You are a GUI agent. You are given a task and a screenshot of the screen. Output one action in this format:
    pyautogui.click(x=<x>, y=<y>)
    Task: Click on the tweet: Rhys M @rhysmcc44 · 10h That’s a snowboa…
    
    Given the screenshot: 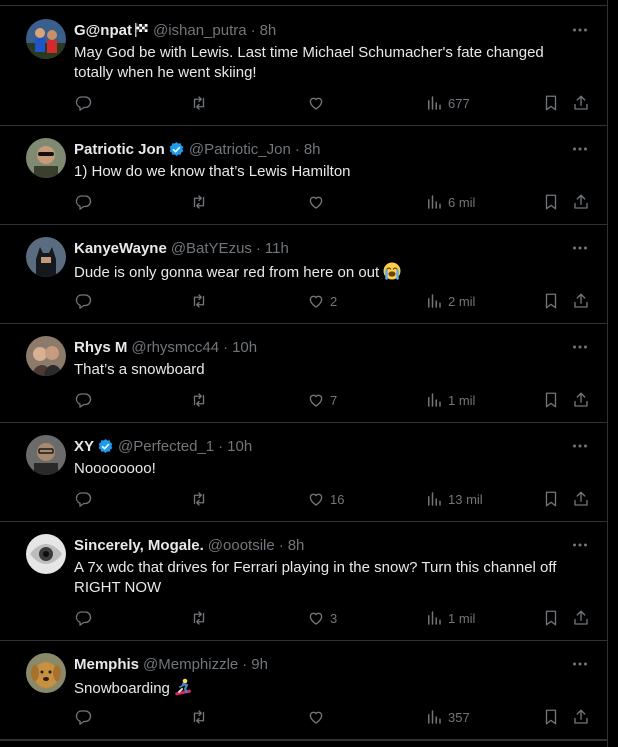 What is the action you would take?
    pyautogui.click(x=304, y=373)
    